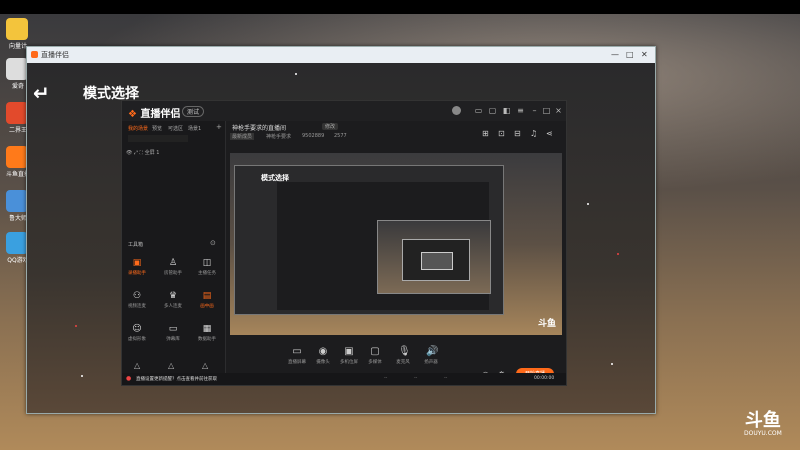 Image resolution: width=800 pixels, height=450 pixels. I want to click on add-scene-icon: +, so click(219, 127).